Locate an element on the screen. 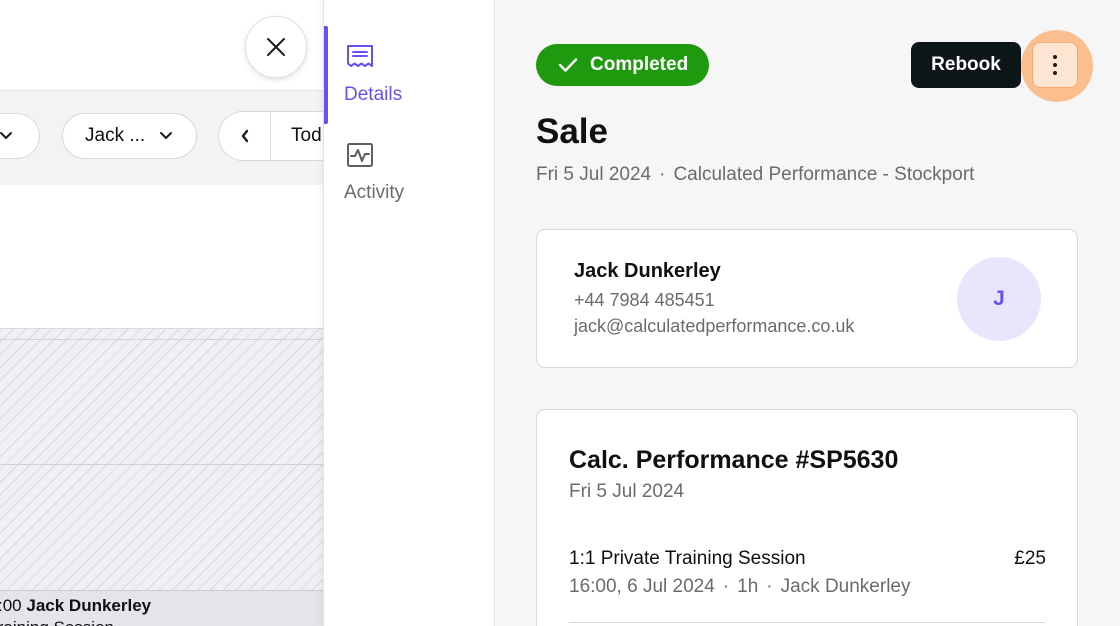  line-item-time: 16:00, 6 Jul 2024 is located at coordinates (642, 586).